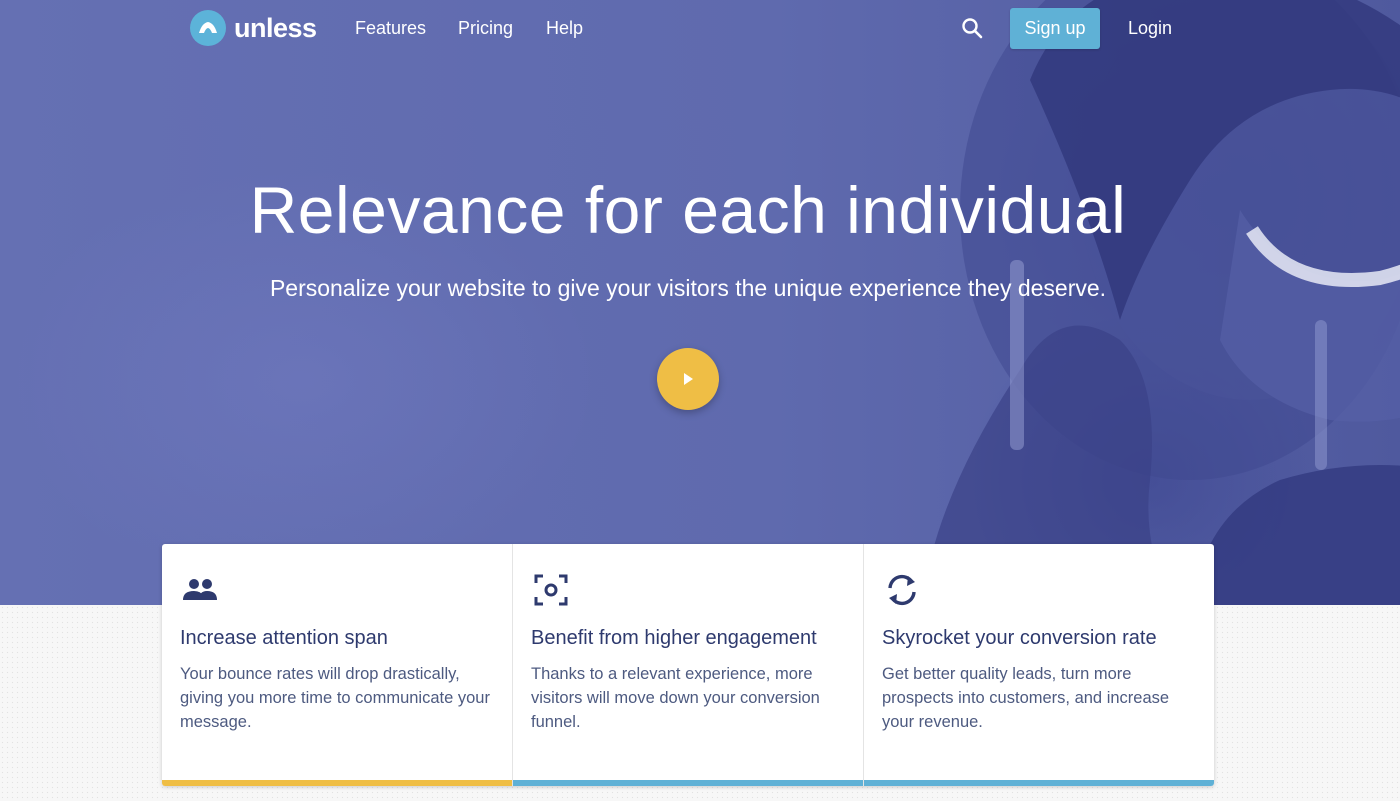  I want to click on nav-link-help: Help, so click(564, 28).